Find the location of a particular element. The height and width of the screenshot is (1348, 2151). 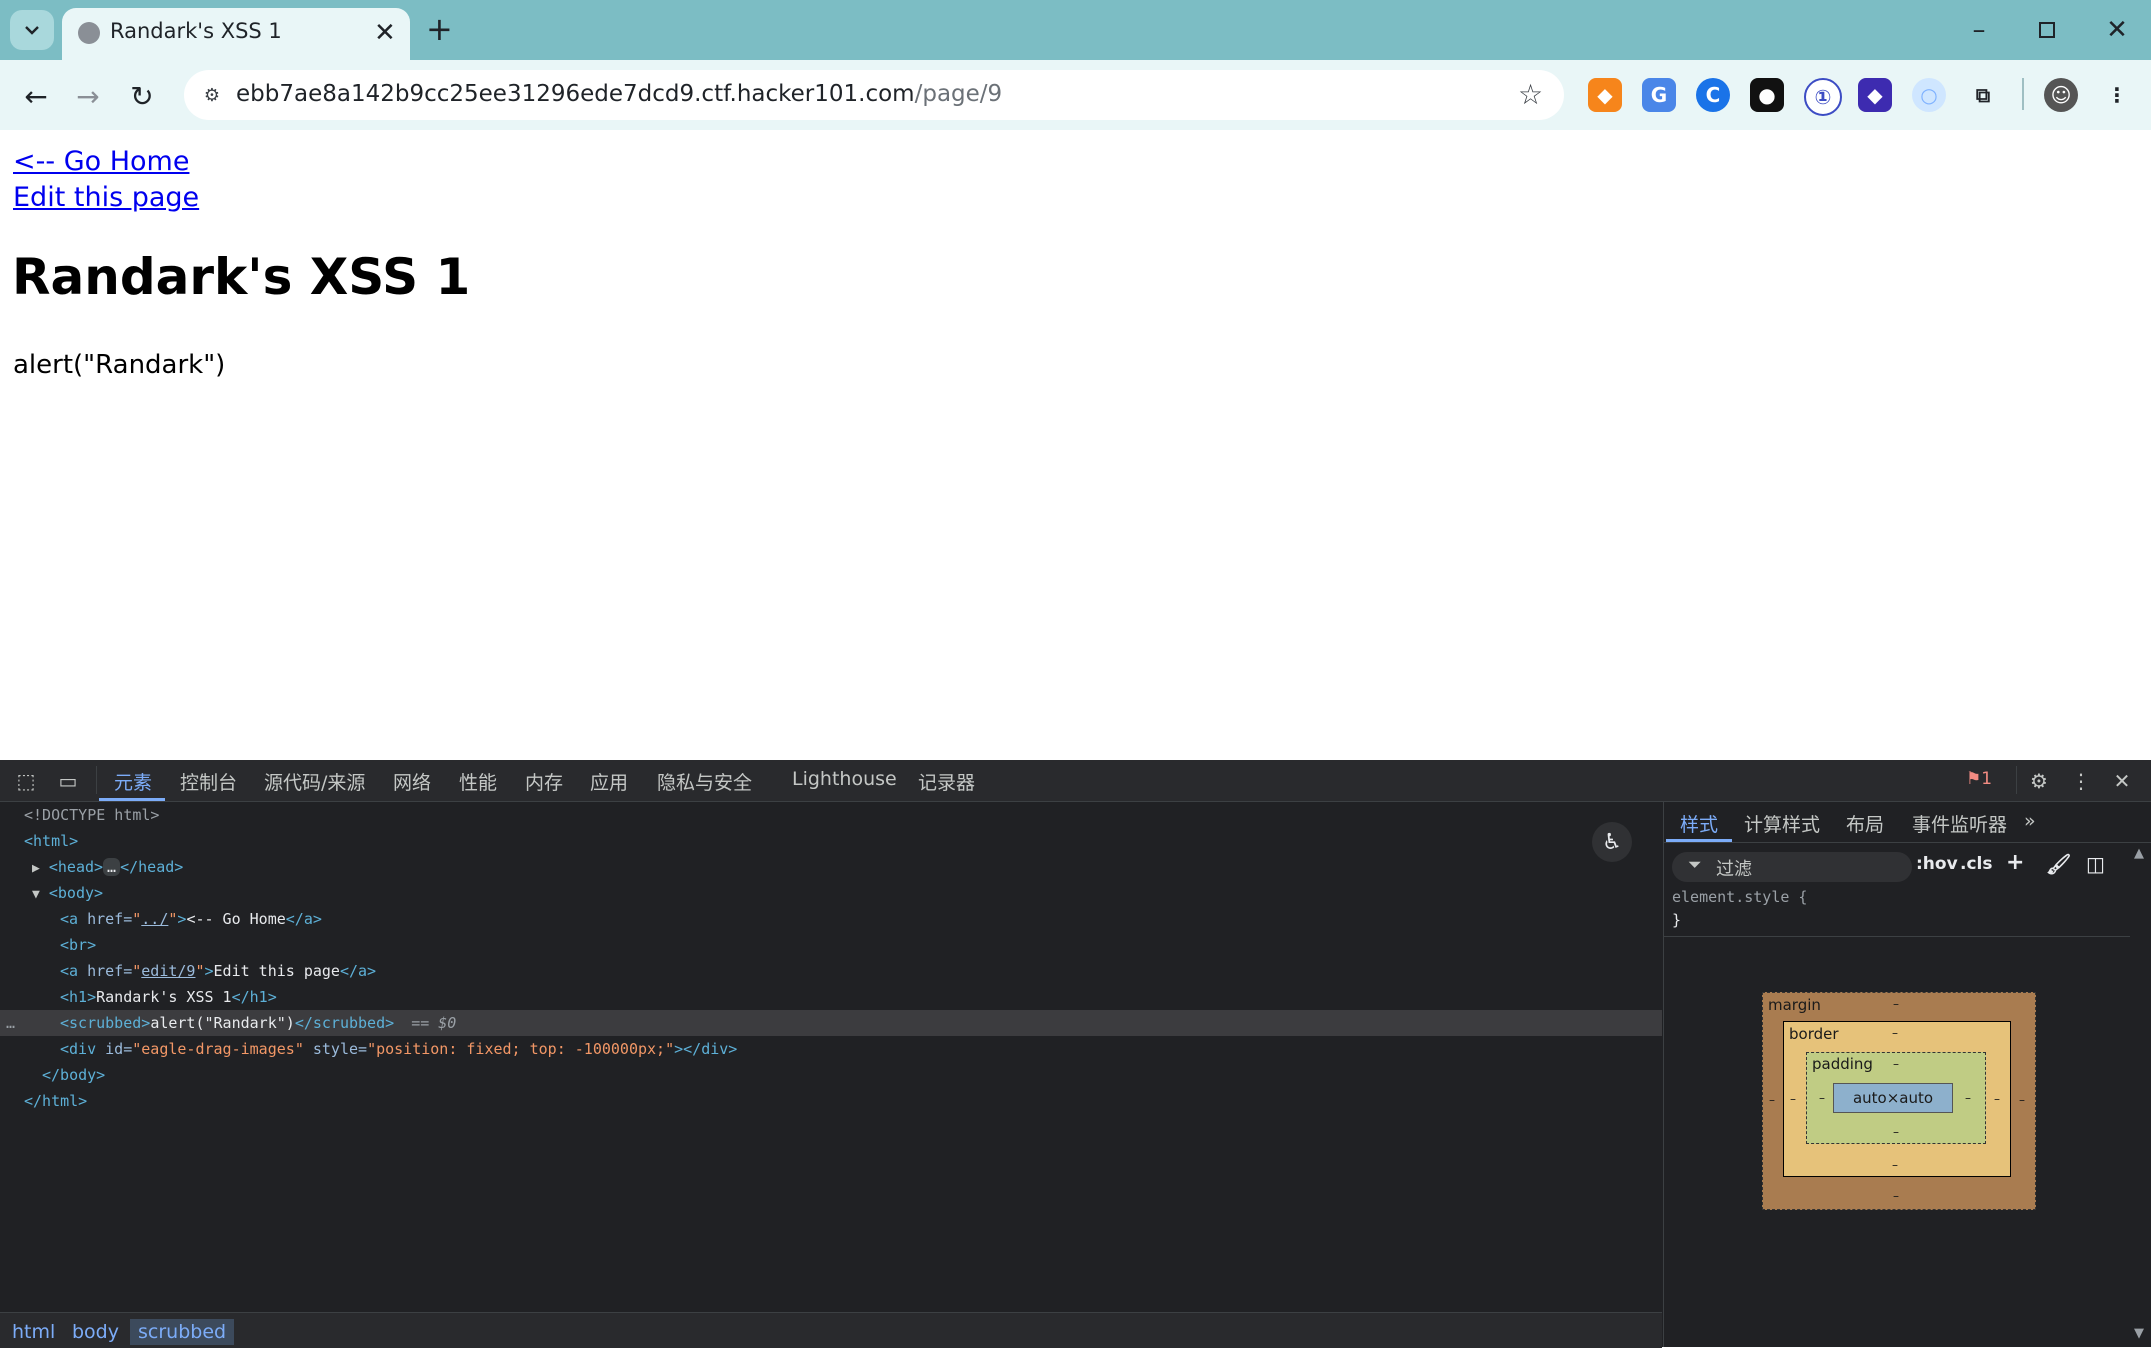

href-value-link: ../ is located at coordinates (154, 919).